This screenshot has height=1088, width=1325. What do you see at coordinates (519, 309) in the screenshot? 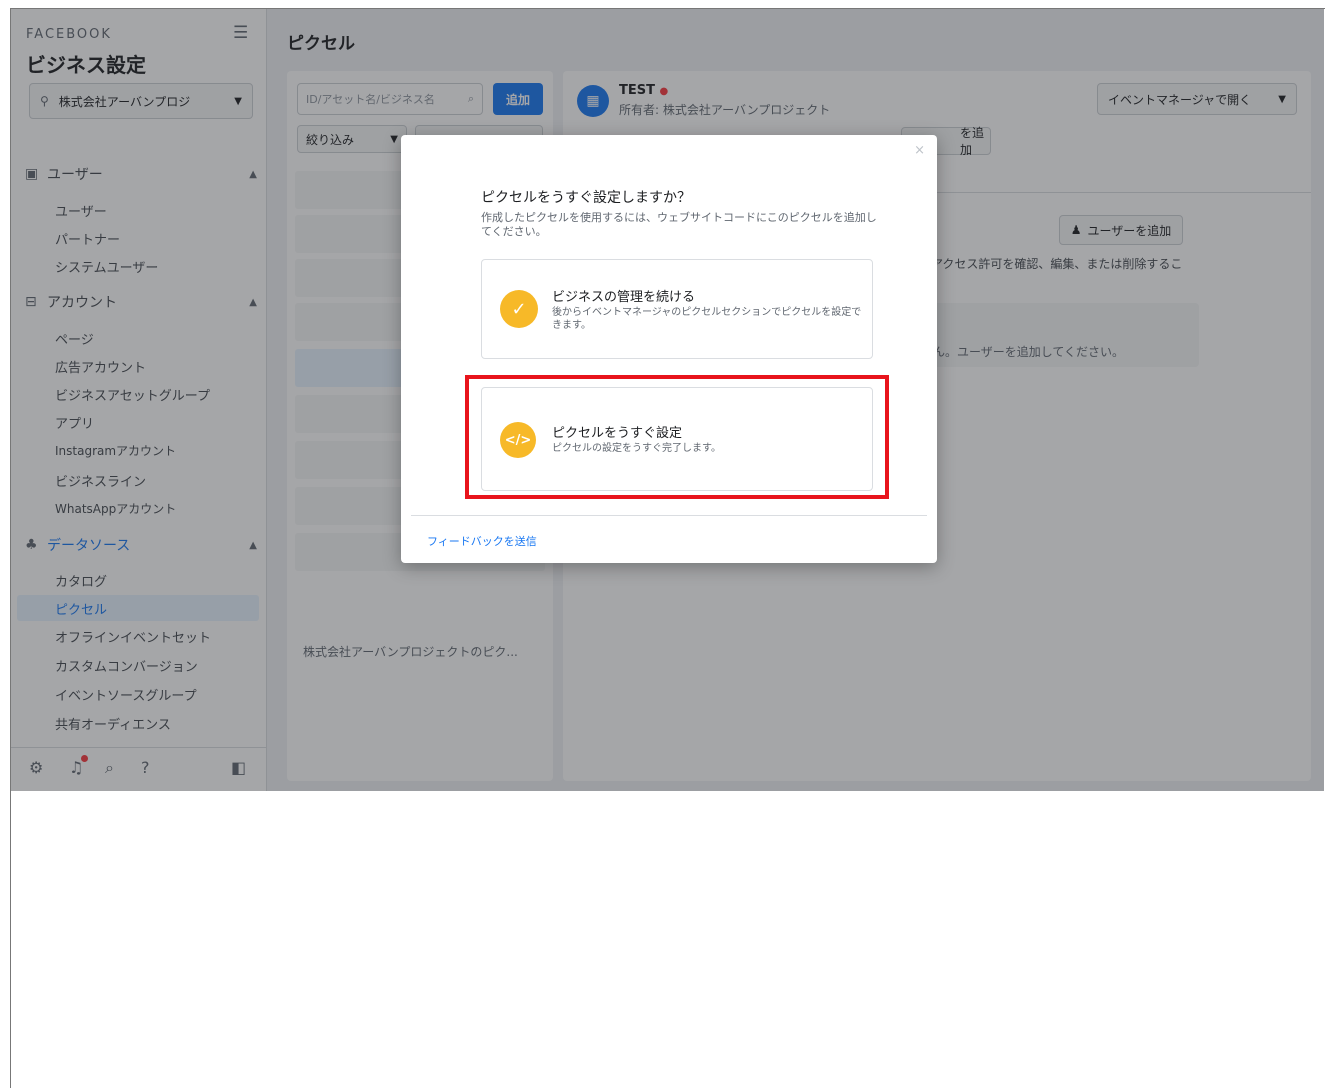
I see `check-icon: ✓` at bounding box center [519, 309].